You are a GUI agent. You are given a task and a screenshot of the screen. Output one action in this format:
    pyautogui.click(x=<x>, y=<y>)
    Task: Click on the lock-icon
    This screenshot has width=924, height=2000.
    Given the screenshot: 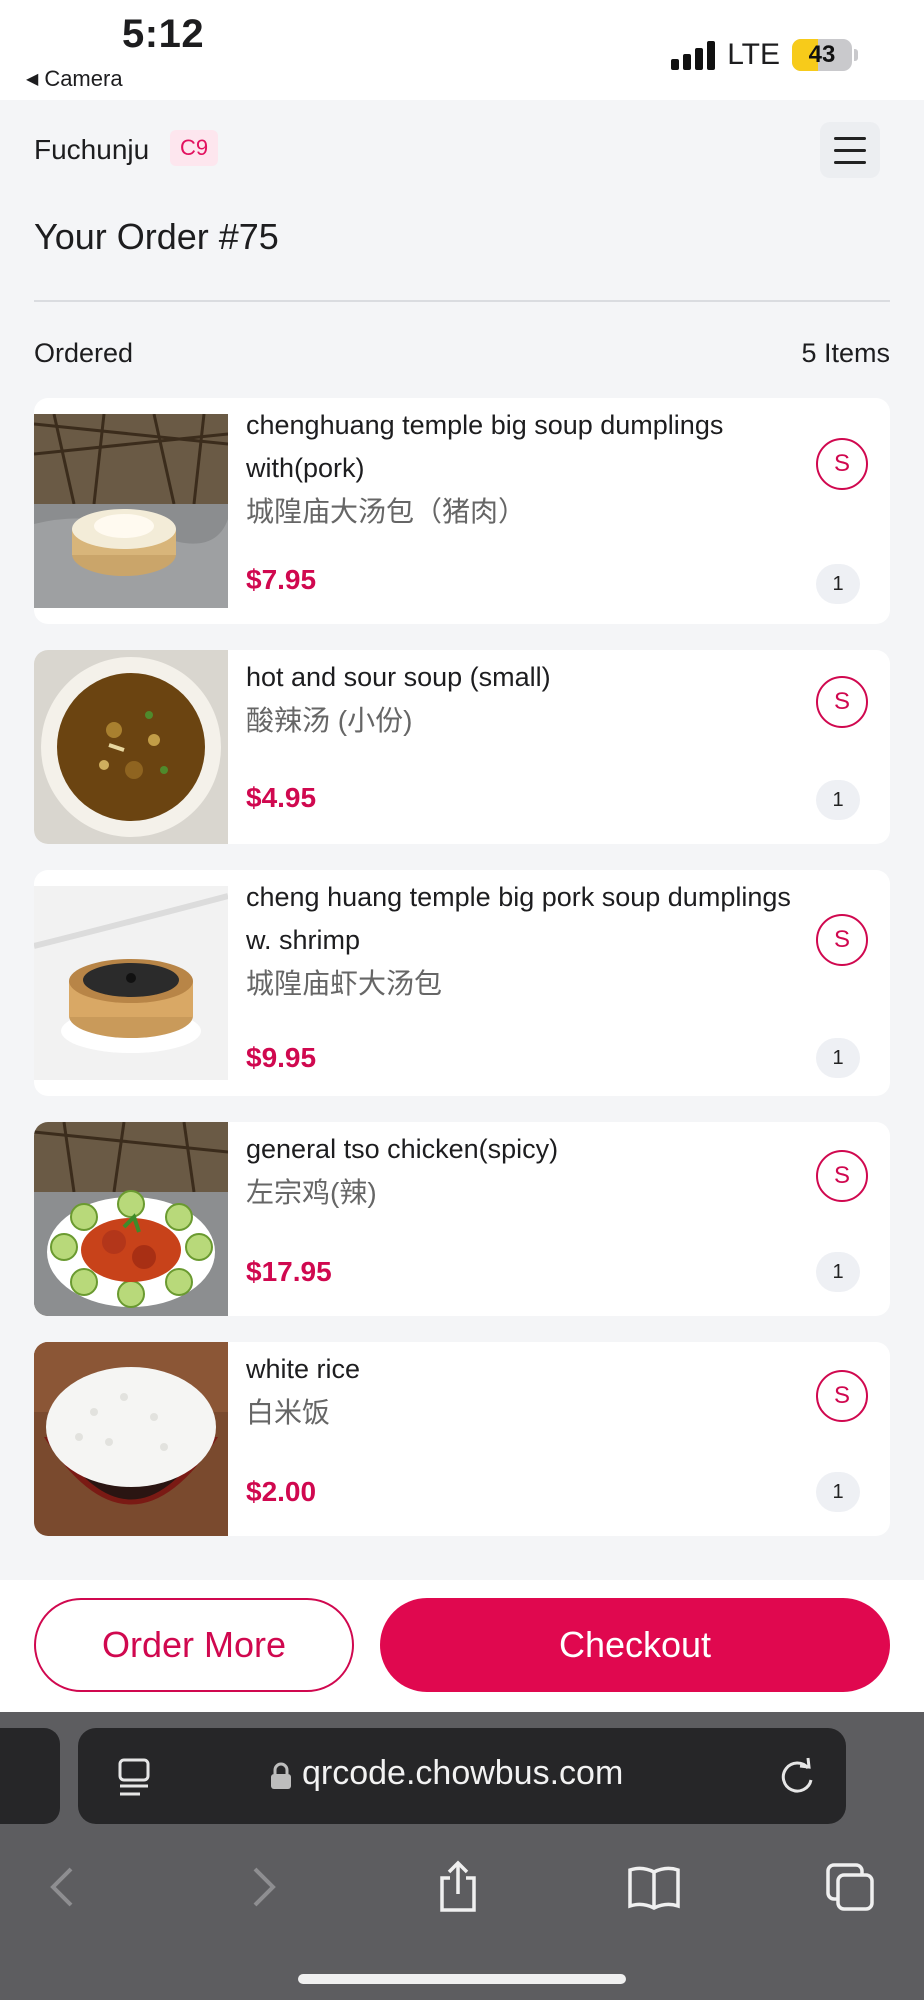 What is the action you would take?
    pyautogui.click(x=281, y=1778)
    